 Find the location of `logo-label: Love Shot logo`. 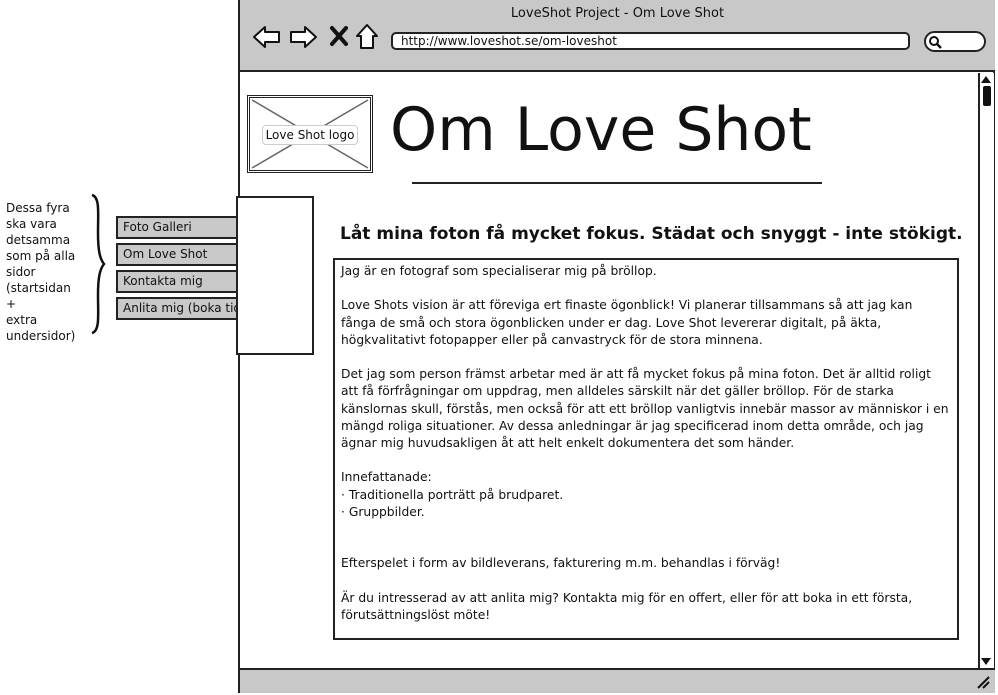

logo-label: Love Shot logo is located at coordinates (310, 135).